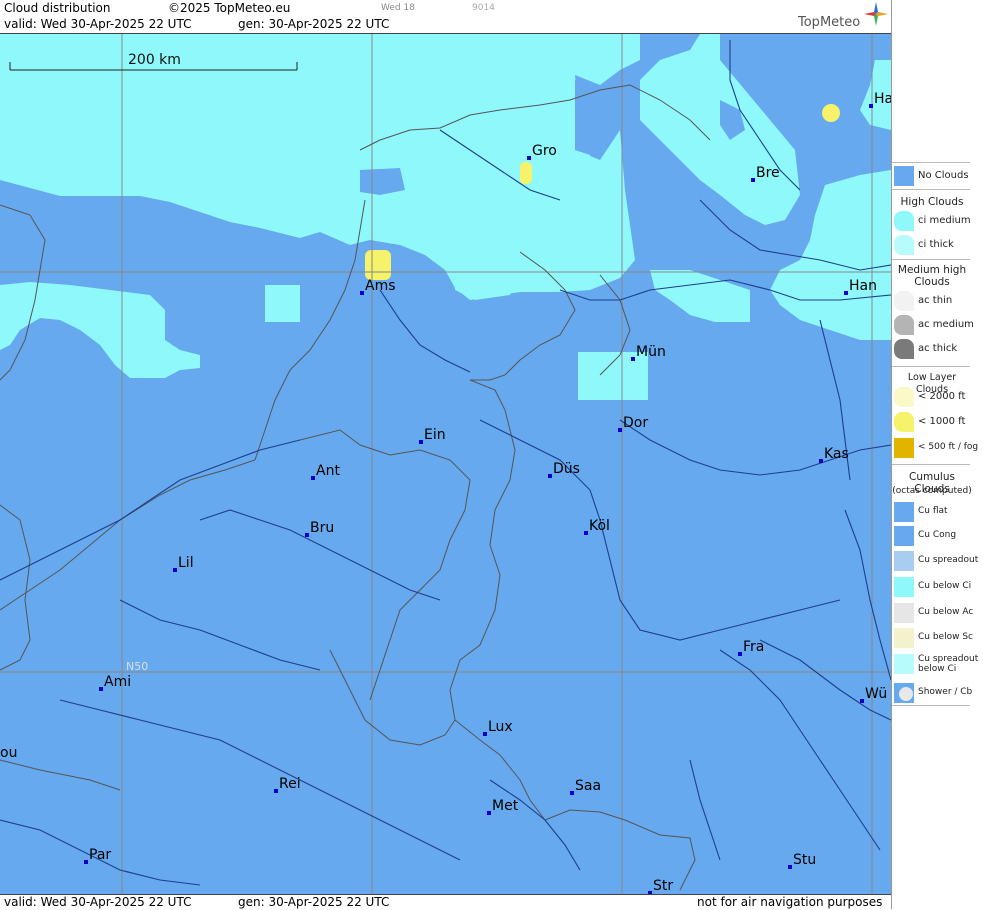 The image size is (983, 910). I want to click on legend-cu-flat: Cu flat, so click(937, 512).